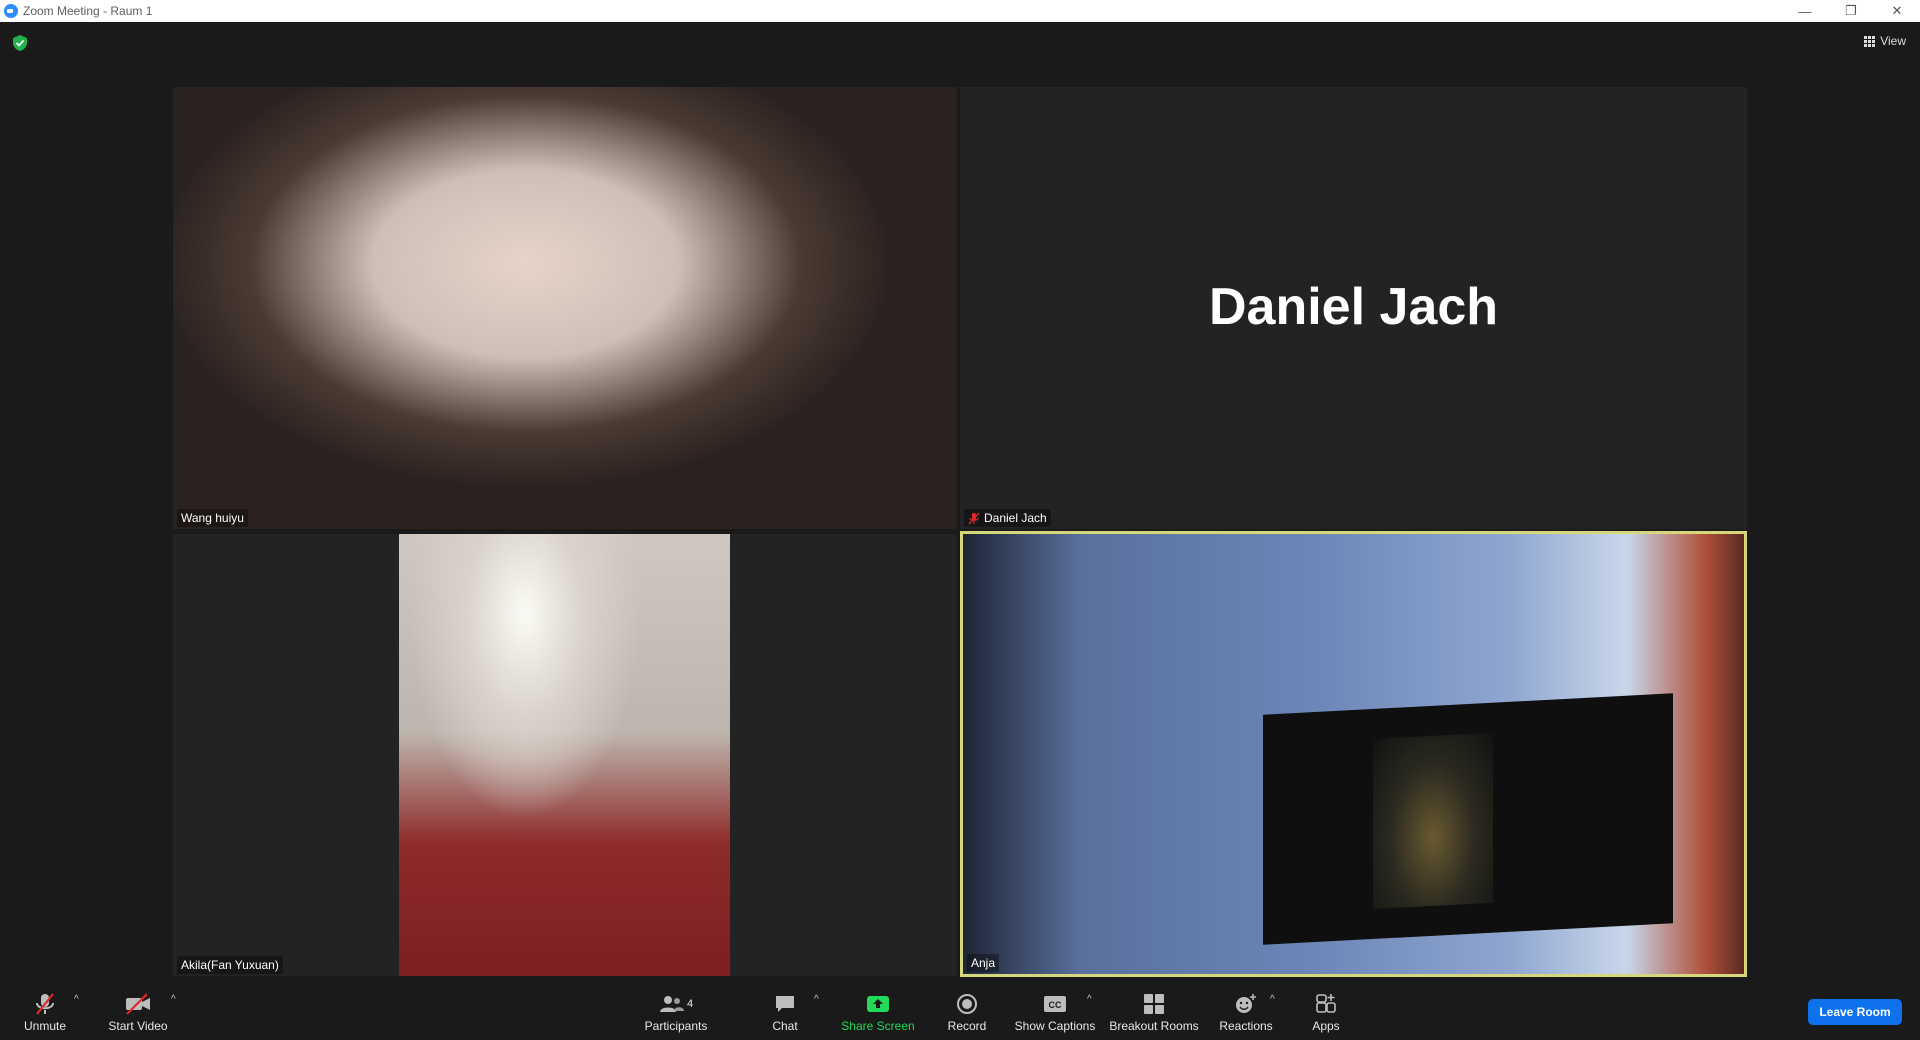 The width and height of the screenshot is (1920, 1040). I want to click on record-icon, so click(967, 1004).